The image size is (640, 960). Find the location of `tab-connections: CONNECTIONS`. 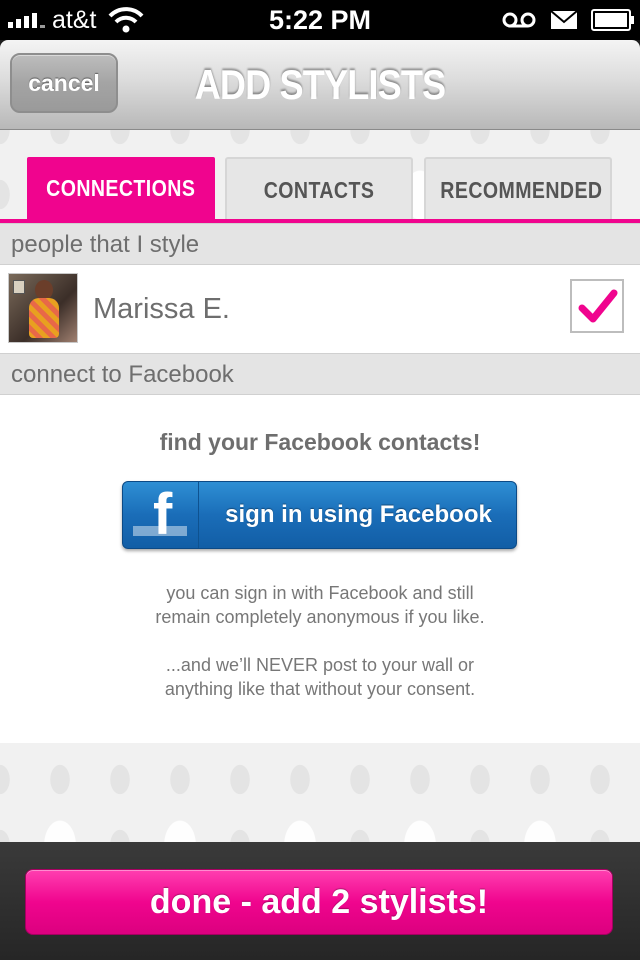

tab-connections: CONNECTIONS is located at coordinates (121, 188).